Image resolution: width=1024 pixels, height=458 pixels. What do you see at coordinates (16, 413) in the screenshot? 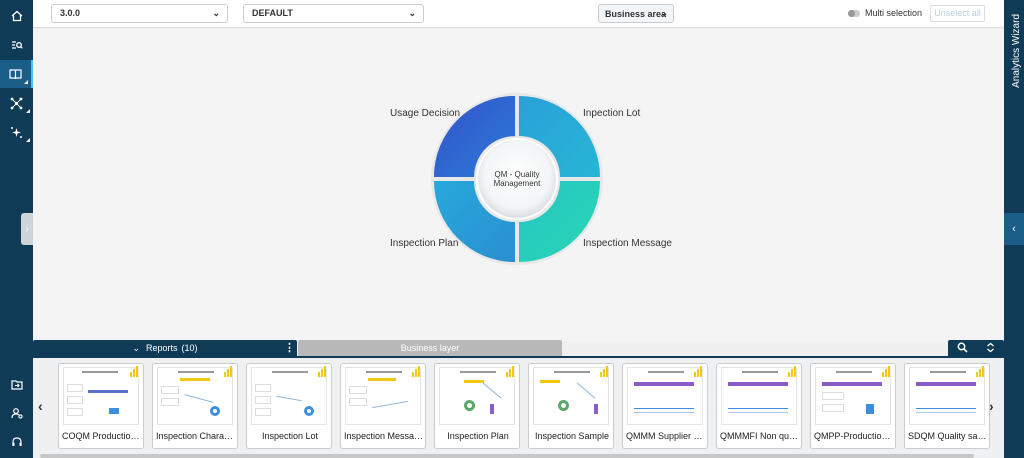
I see `user-settings-icon` at bounding box center [16, 413].